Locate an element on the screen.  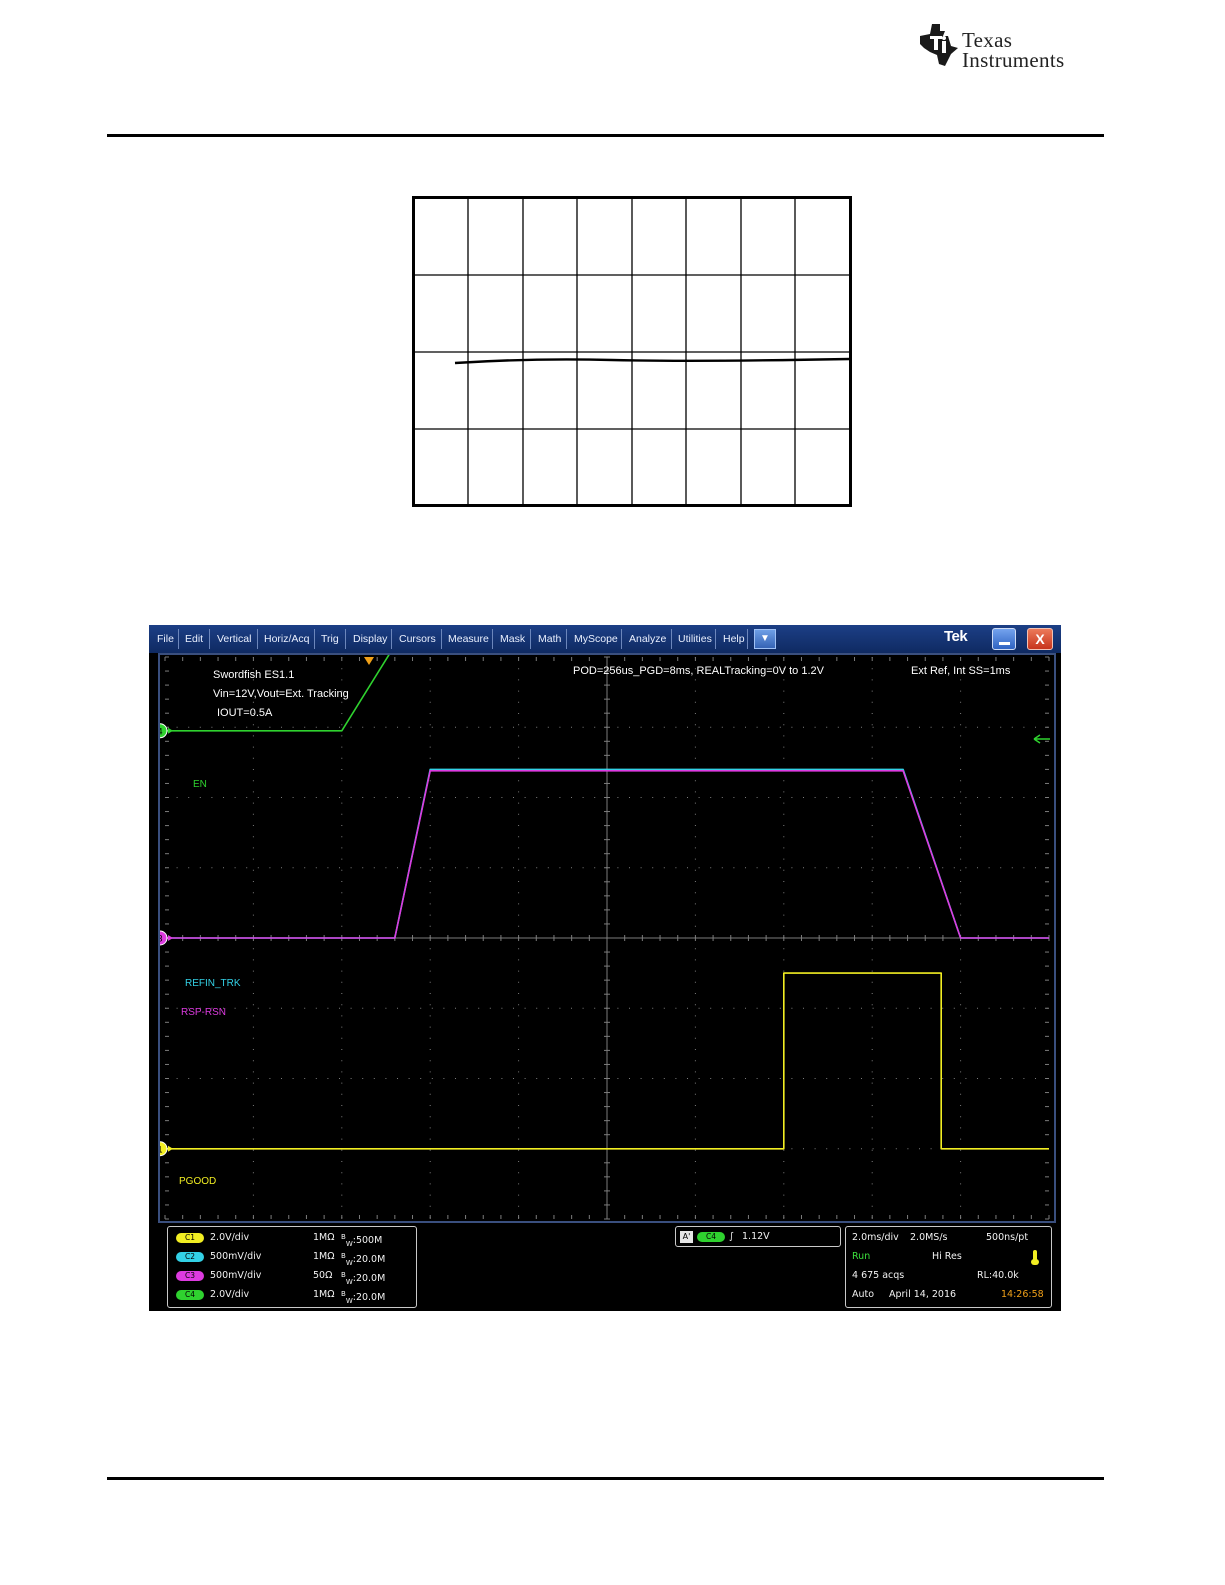
annotation-reference: Ext Ref, Int SS=1ms is located at coordinates (961, 671).